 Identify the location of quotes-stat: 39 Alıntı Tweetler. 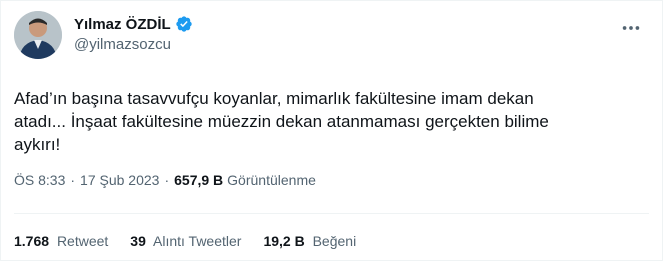
(185, 241).